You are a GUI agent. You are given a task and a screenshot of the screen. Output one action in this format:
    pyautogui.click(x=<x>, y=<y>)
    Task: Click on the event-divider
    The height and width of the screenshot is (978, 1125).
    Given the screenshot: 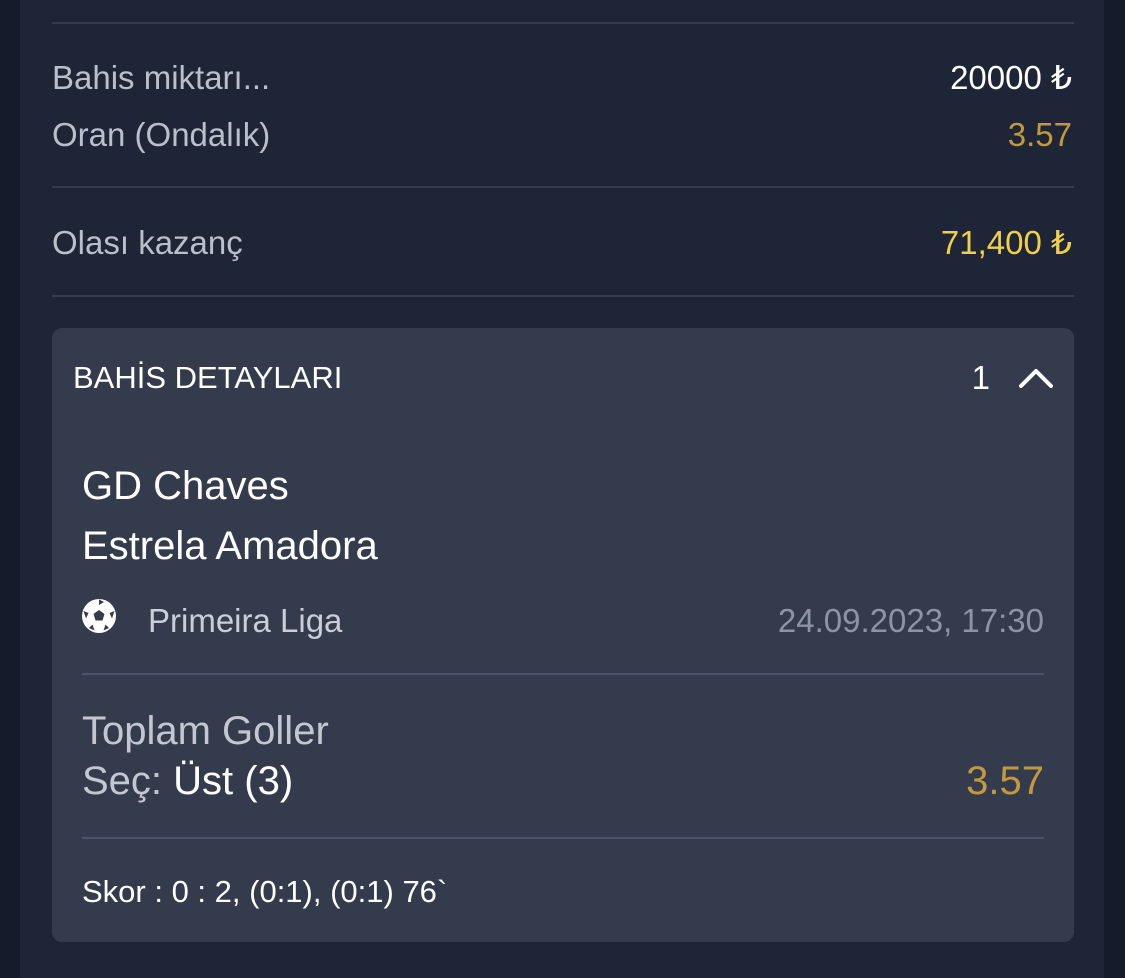 What is the action you would take?
    pyautogui.click(x=563, y=674)
    